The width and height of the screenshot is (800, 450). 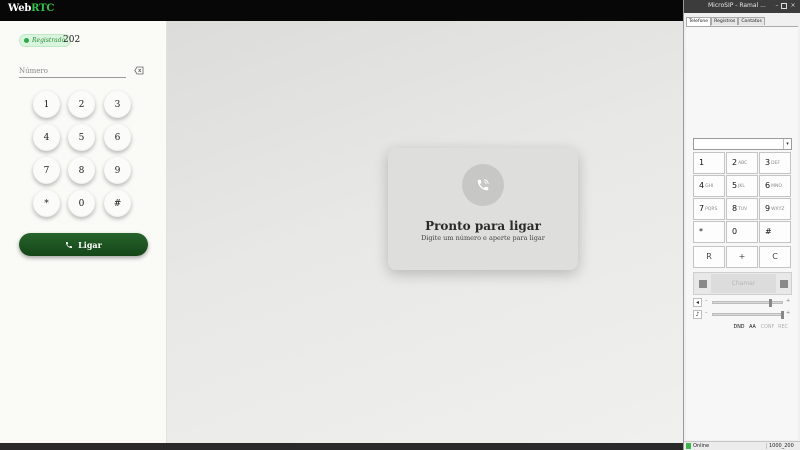 I want to click on microsip-call-row: Chamar, so click(x=742, y=283).